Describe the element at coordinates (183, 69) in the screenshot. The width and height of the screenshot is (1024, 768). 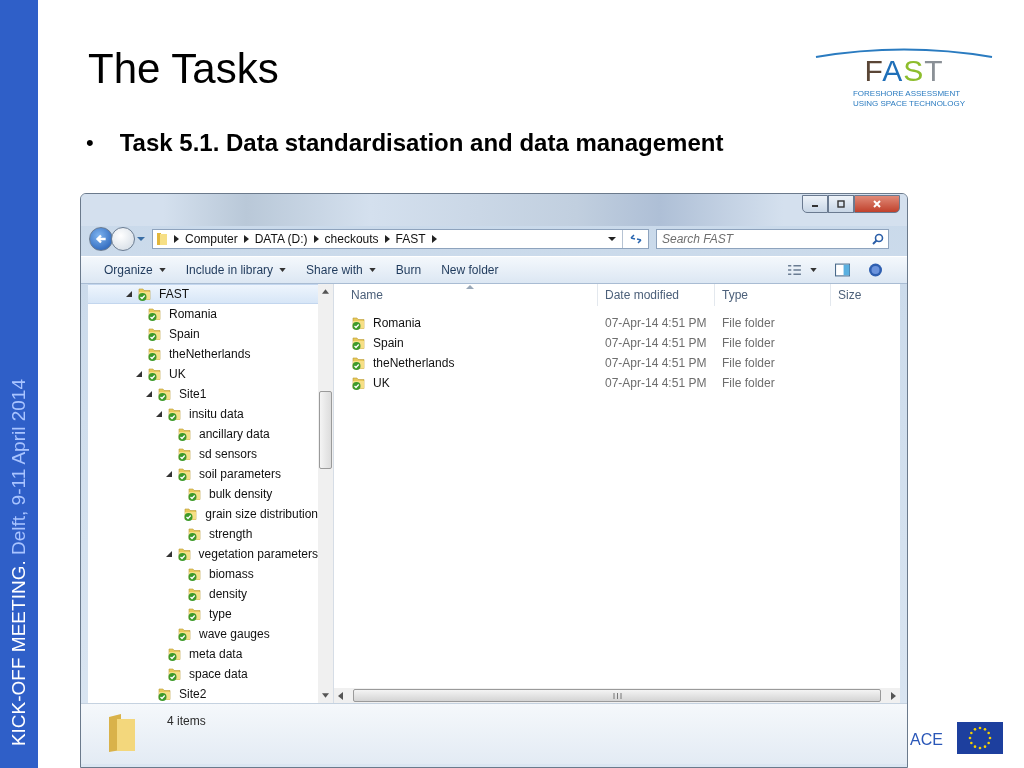
I see `slide-title: The Tasks` at that location.